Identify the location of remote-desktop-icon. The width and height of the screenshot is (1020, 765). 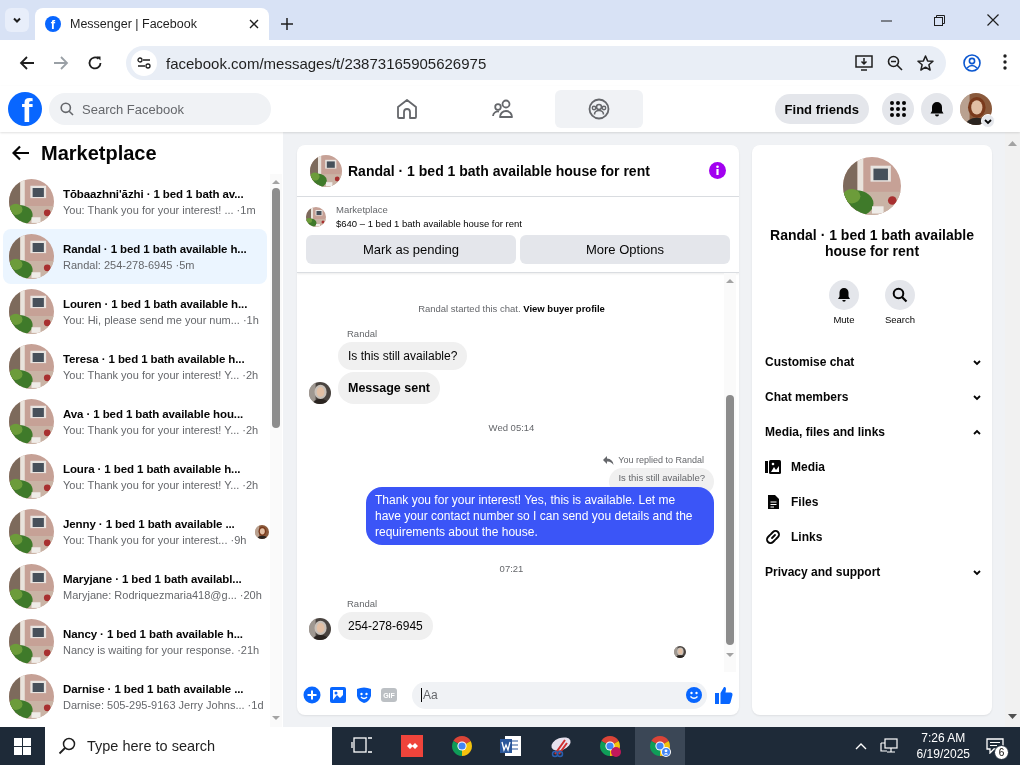
(412, 746).